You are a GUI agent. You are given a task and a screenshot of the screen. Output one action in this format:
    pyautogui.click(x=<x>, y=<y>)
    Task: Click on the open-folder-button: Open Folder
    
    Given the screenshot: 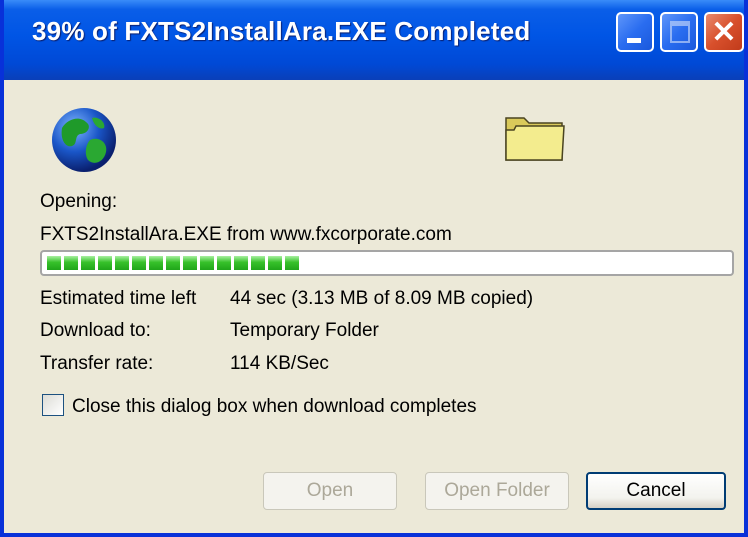 What is the action you would take?
    pyautogui.click(x=497, y=491)
    